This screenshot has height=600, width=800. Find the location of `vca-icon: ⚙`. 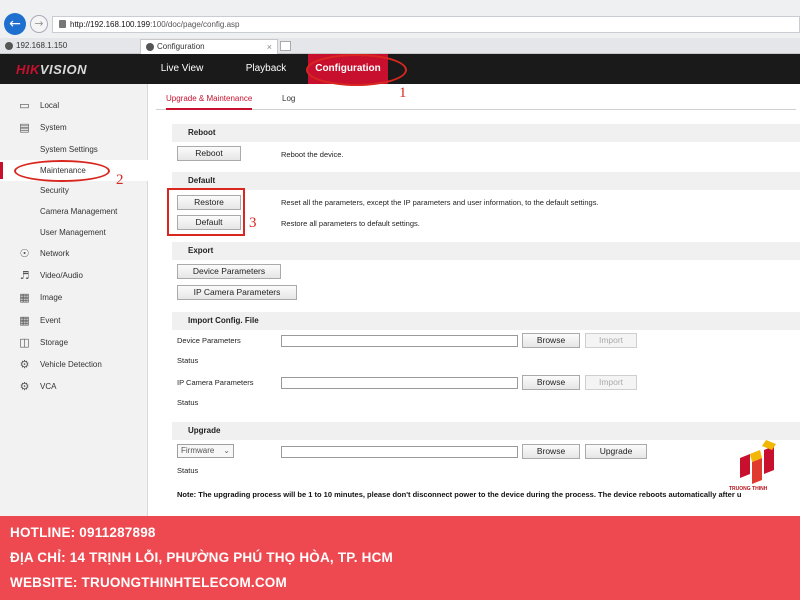

vca-icon: ⚙ is located at coordinates (24, 386).